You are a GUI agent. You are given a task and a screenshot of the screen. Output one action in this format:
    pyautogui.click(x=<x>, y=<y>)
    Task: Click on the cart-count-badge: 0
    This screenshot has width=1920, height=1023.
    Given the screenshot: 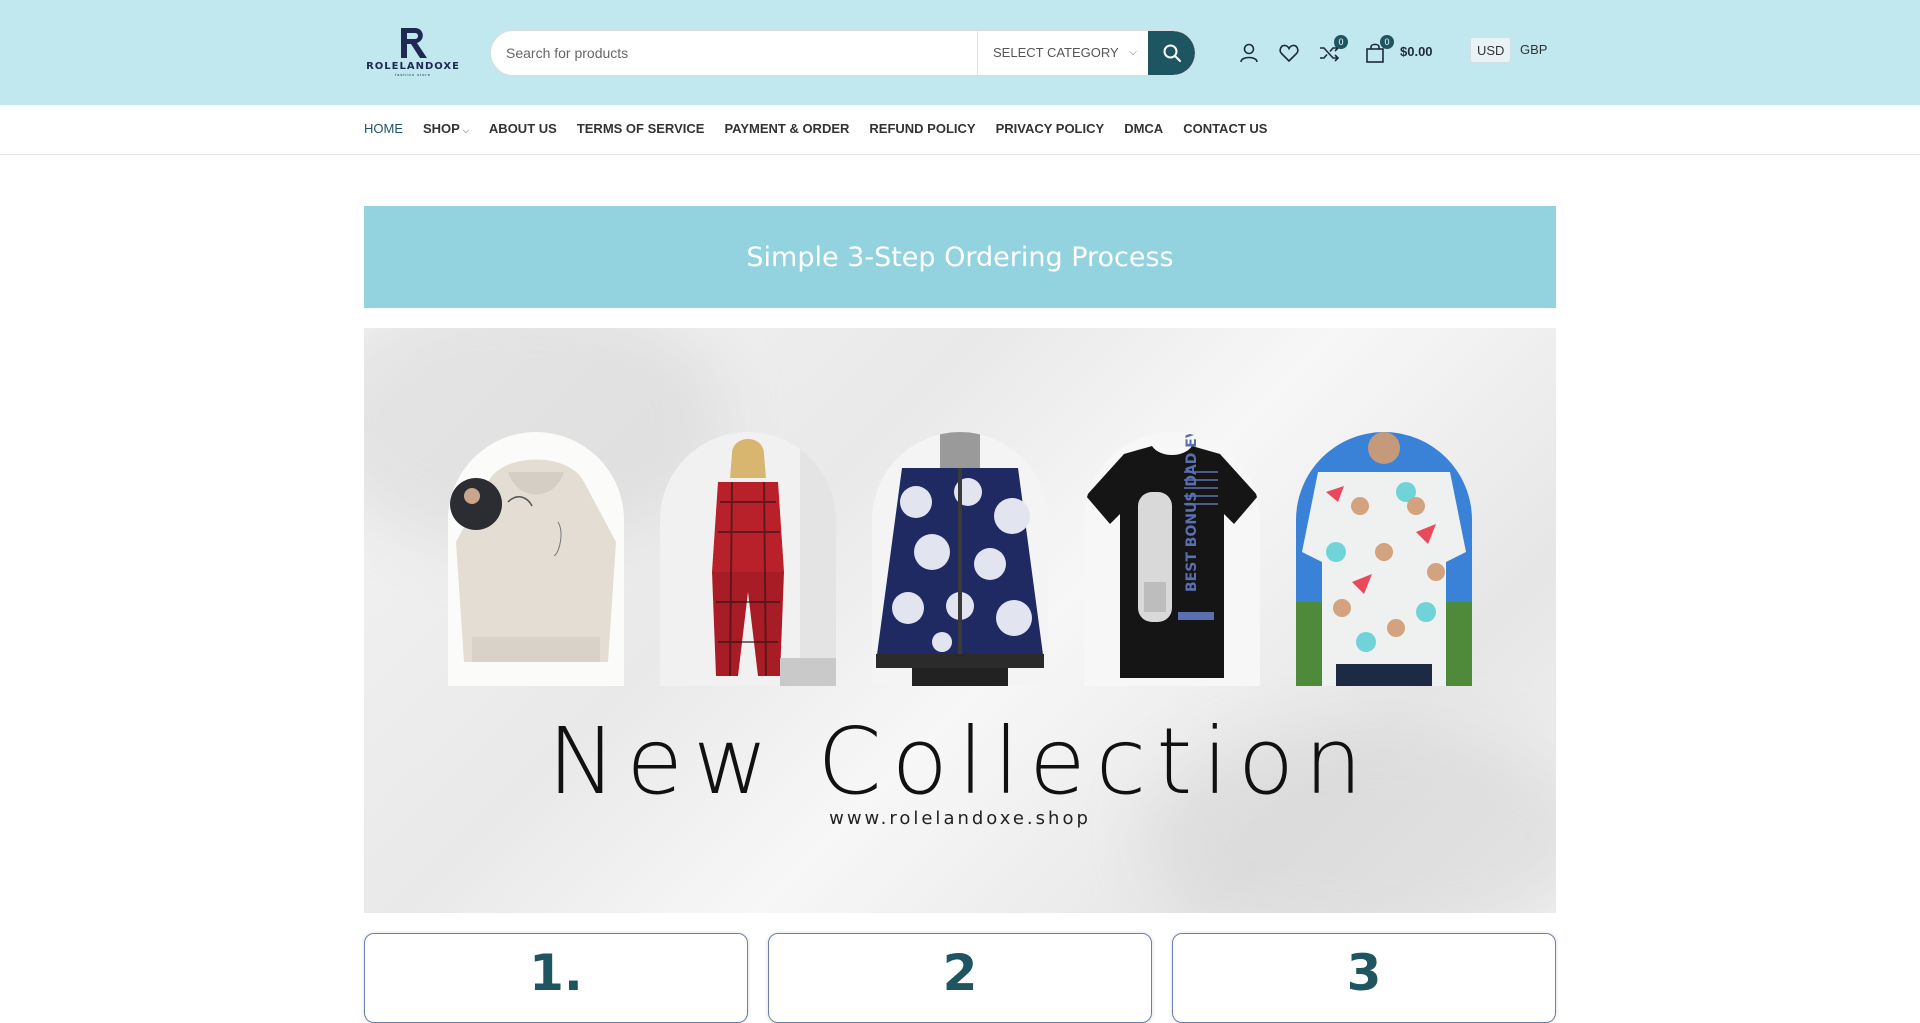 What is the action you would take?
    pyautogui.click(x=1387, y=42)
    